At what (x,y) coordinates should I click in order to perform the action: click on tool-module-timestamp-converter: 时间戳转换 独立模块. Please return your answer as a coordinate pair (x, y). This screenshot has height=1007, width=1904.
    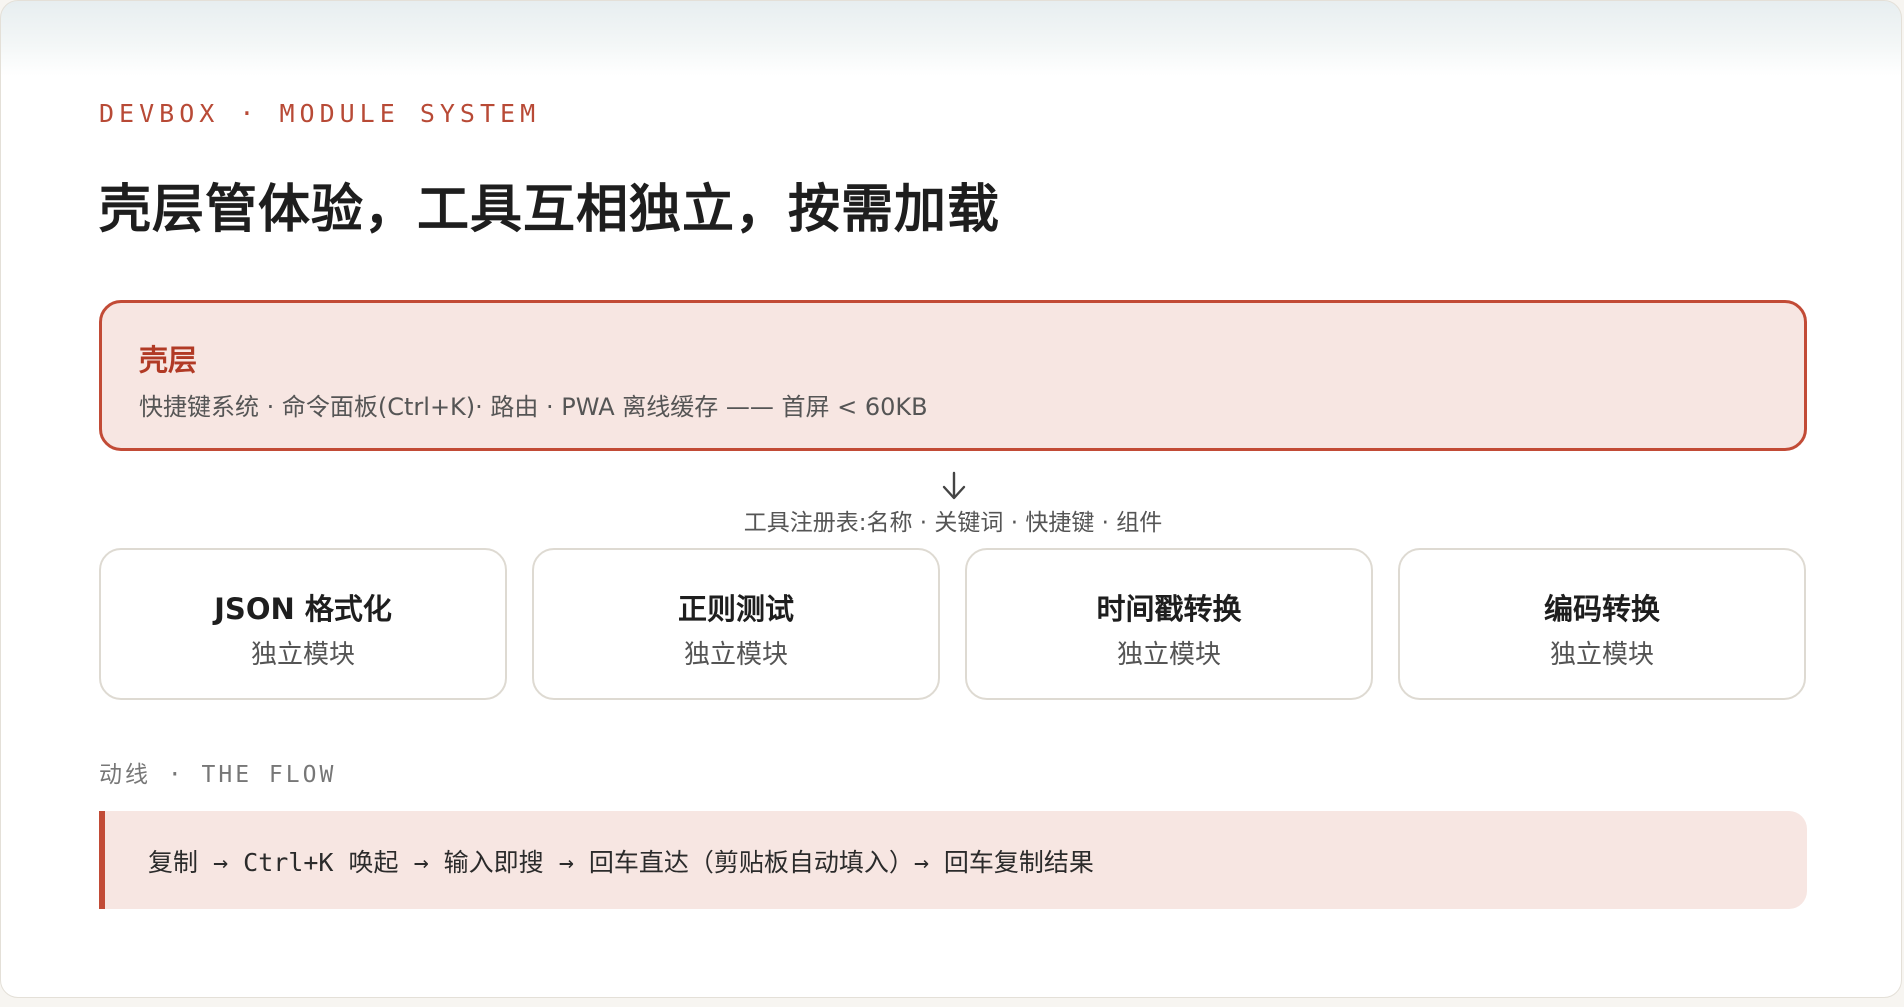
    Looking at the image, I should click on (1169, 624).